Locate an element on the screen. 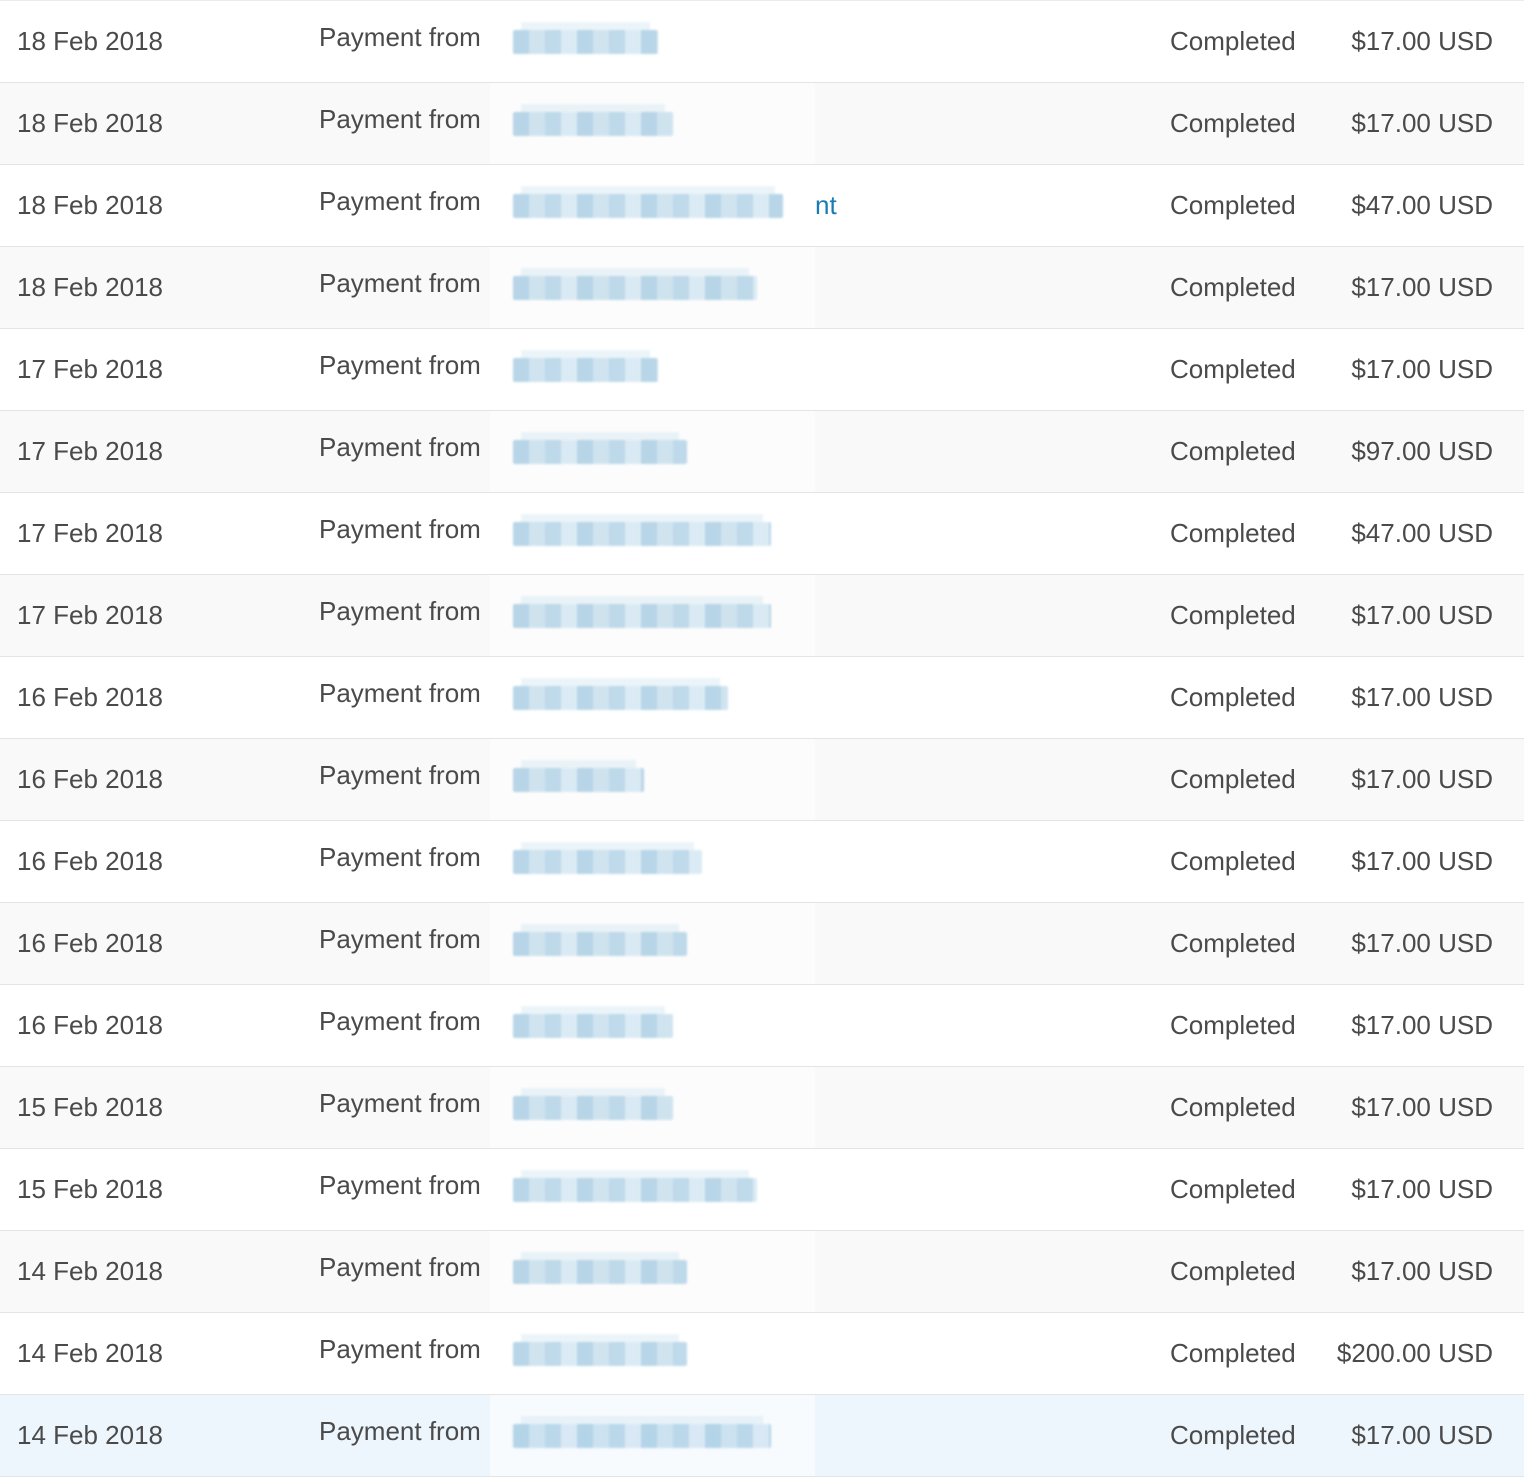  transaction-date: 15 Feb 2018 is located at coordinates (90, 1107).